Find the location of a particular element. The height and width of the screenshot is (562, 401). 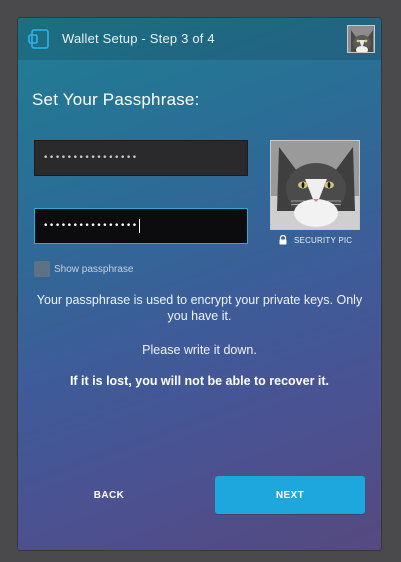

cat-security-image is located at coordinates (315, 185).